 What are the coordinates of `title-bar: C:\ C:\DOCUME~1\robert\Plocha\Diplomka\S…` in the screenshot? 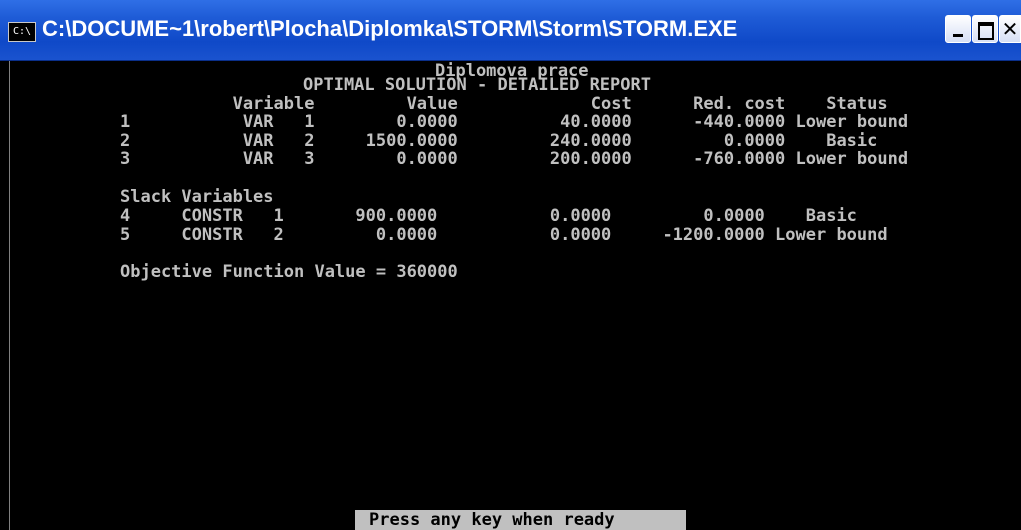 It's located at (510, 30).